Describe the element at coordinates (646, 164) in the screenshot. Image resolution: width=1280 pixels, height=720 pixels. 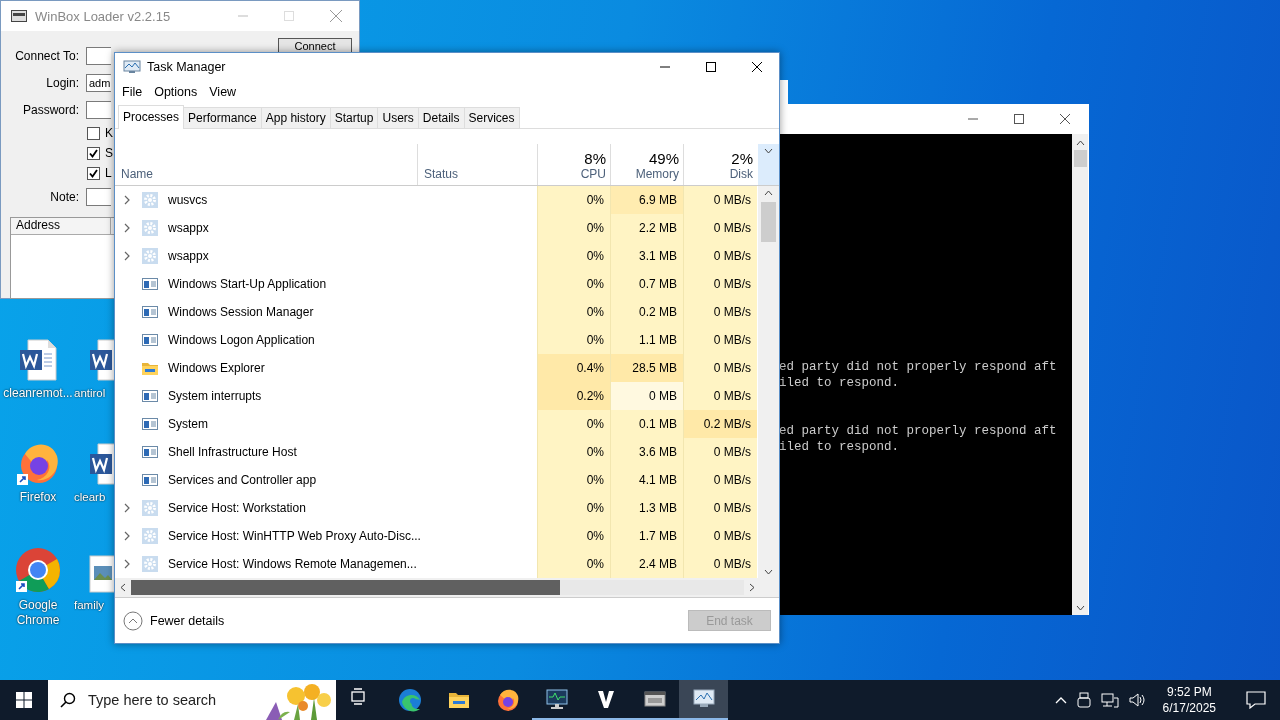
I see `column-header: 49% Memory` at that location.